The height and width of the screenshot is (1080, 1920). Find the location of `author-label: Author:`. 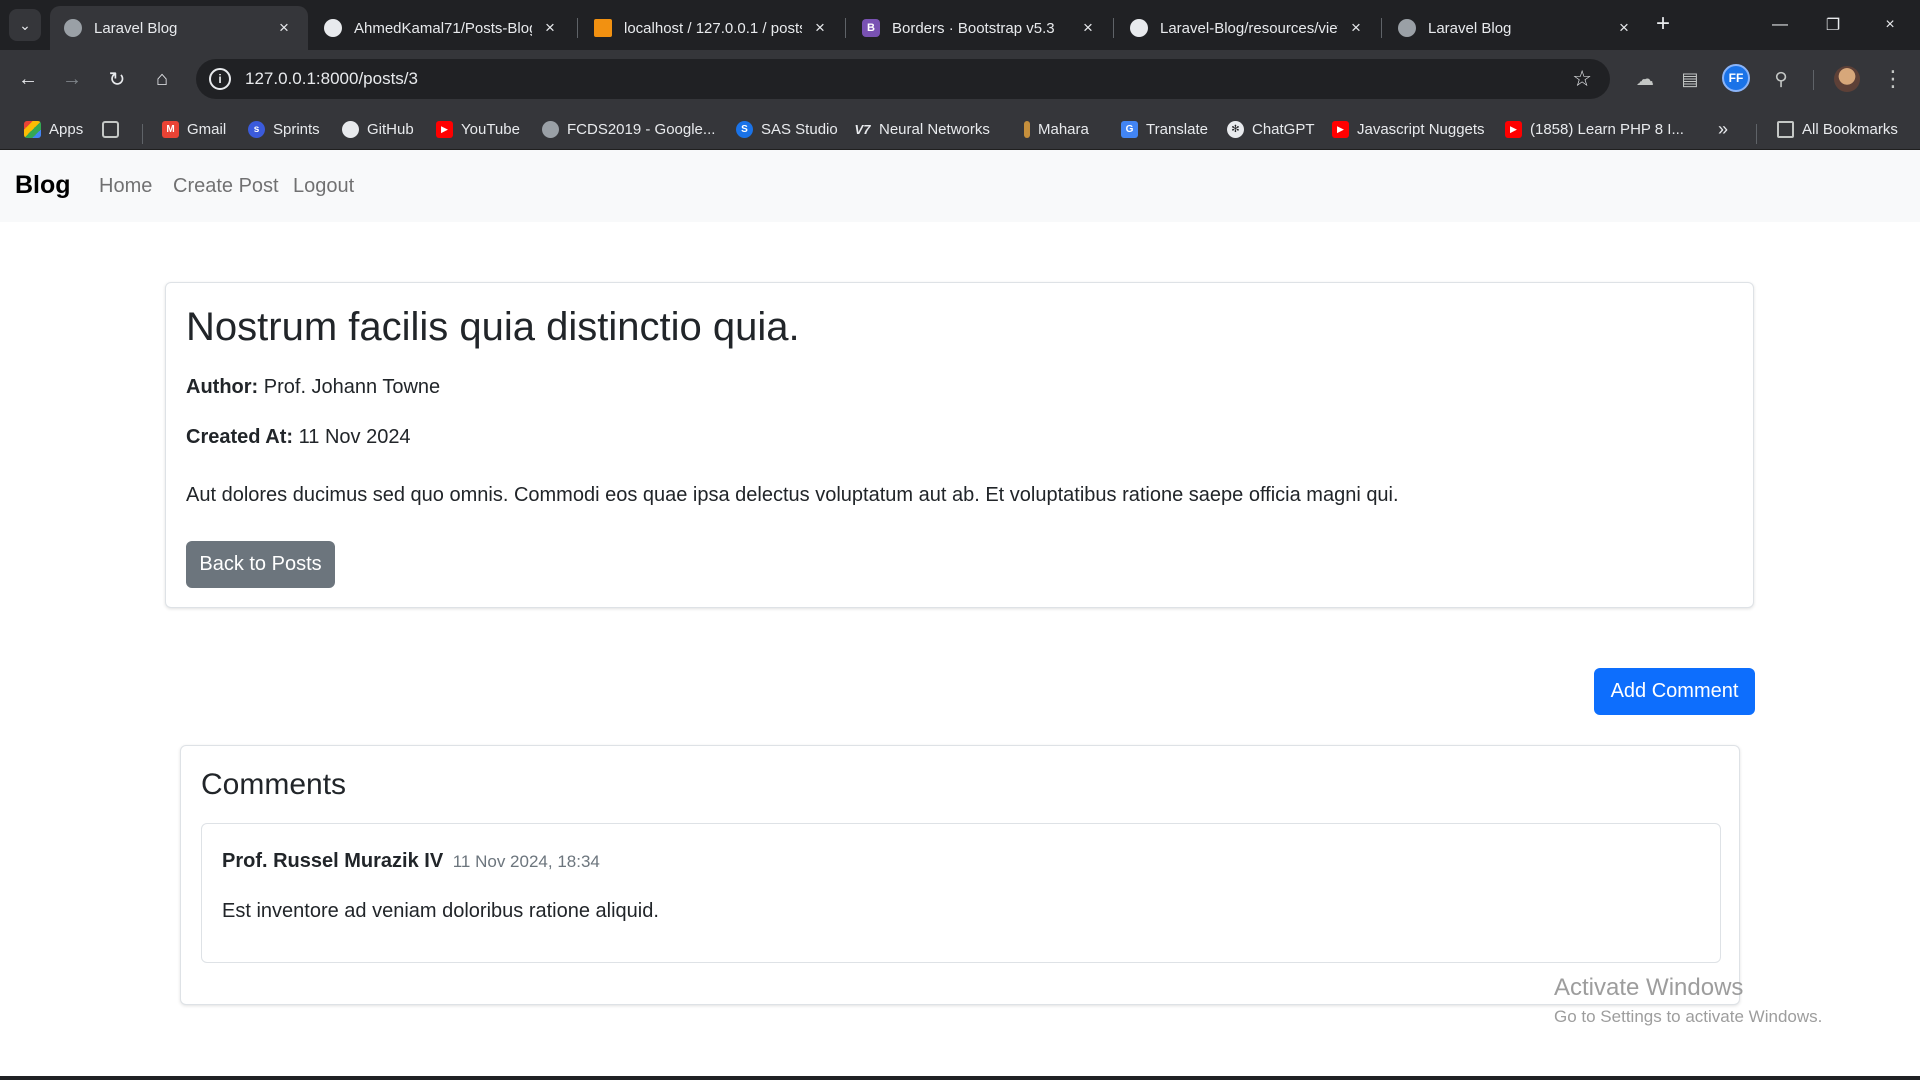

author-label: Author: is located at coordinates (222, 387).